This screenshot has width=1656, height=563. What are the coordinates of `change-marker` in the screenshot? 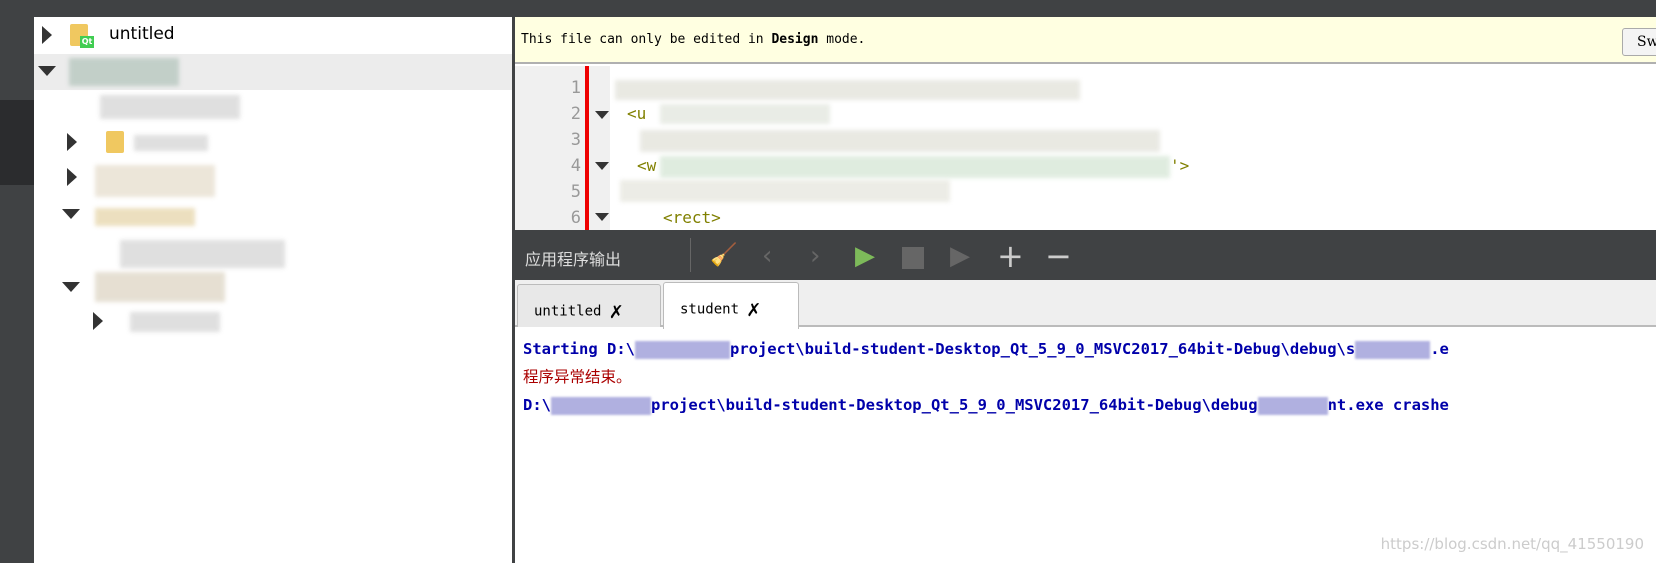 It's located at (587, 148).